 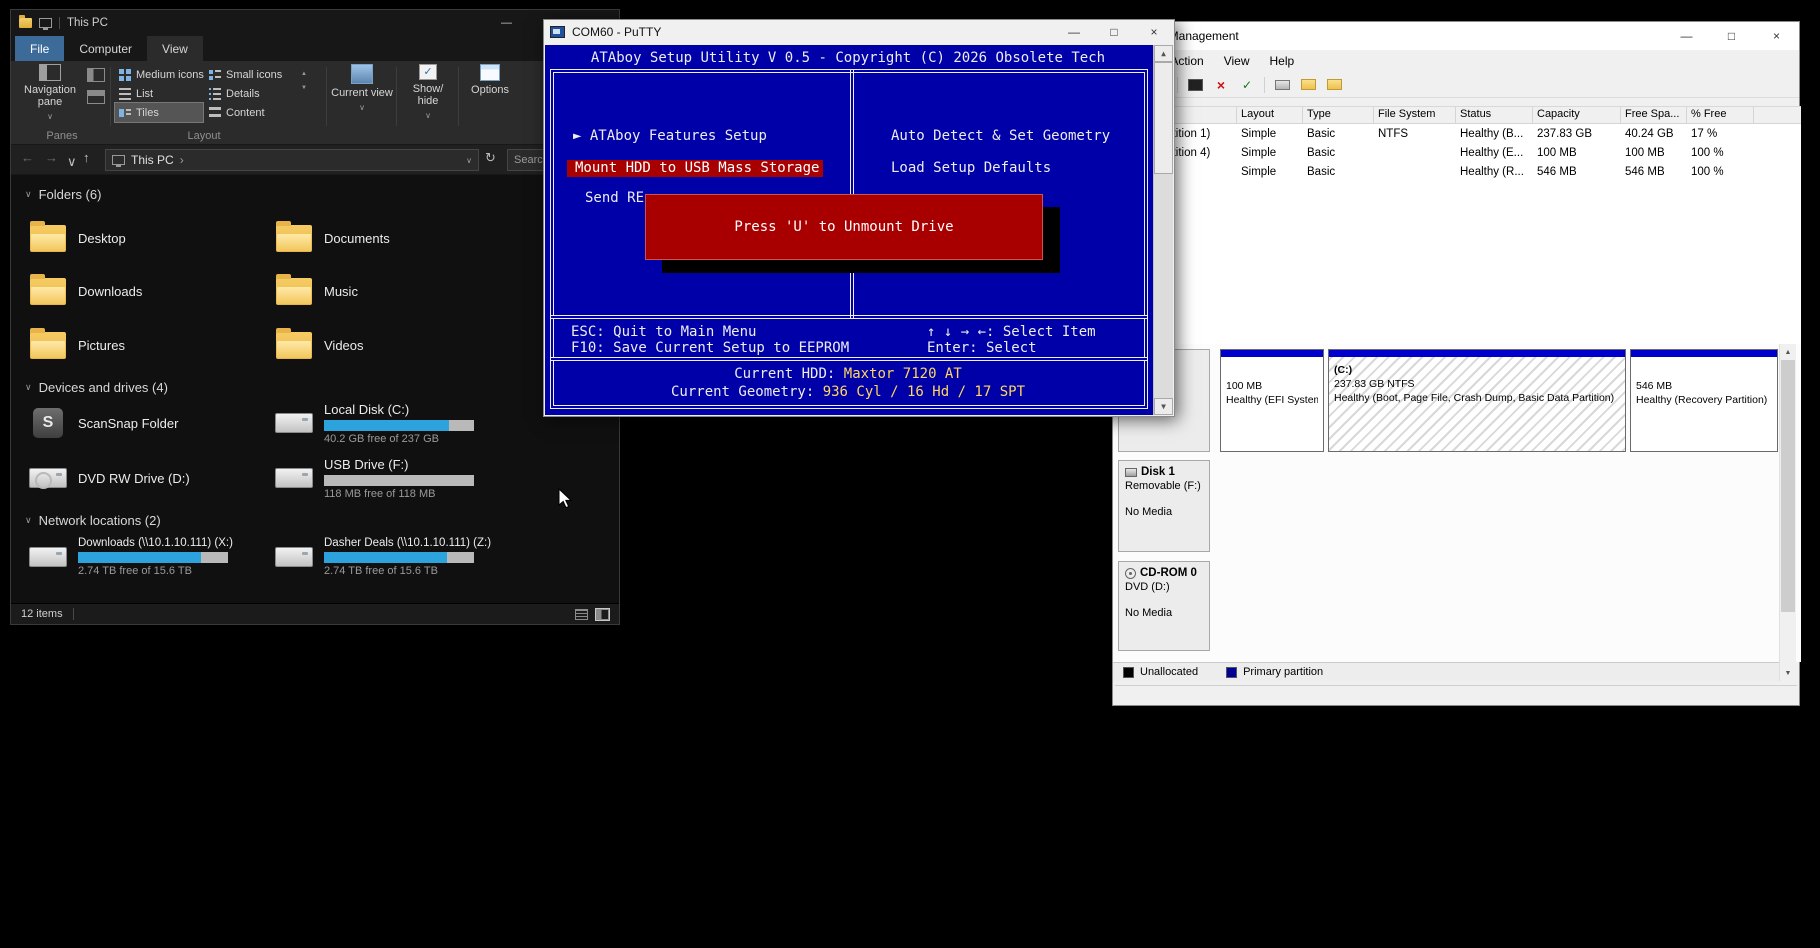 What do you see at coordinates (602, 614) in the screenshot?
I see `large-icons-view-toggle-icon` at bounding box center [602, 614].